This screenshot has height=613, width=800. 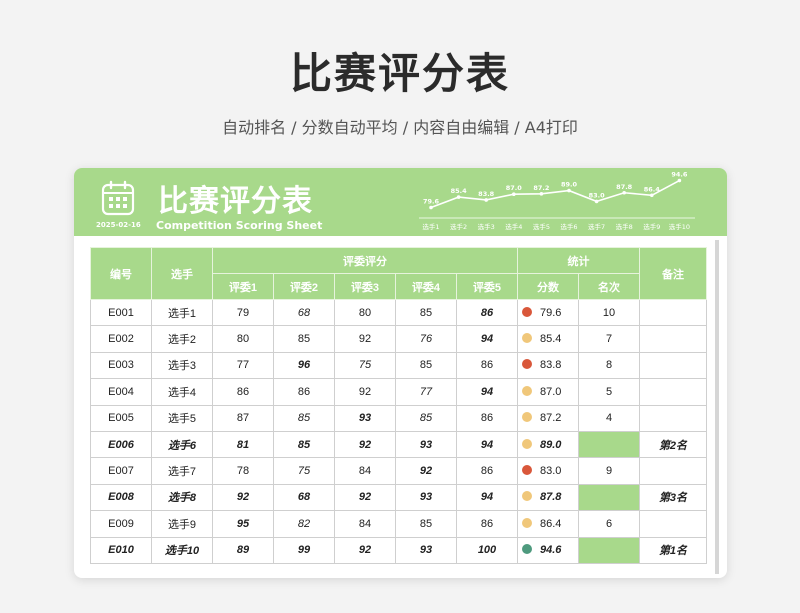 What do you see at coordinates (609, 524) in the screenshot?
I see `cell-rank: 6` at bounding box center [609, 524].